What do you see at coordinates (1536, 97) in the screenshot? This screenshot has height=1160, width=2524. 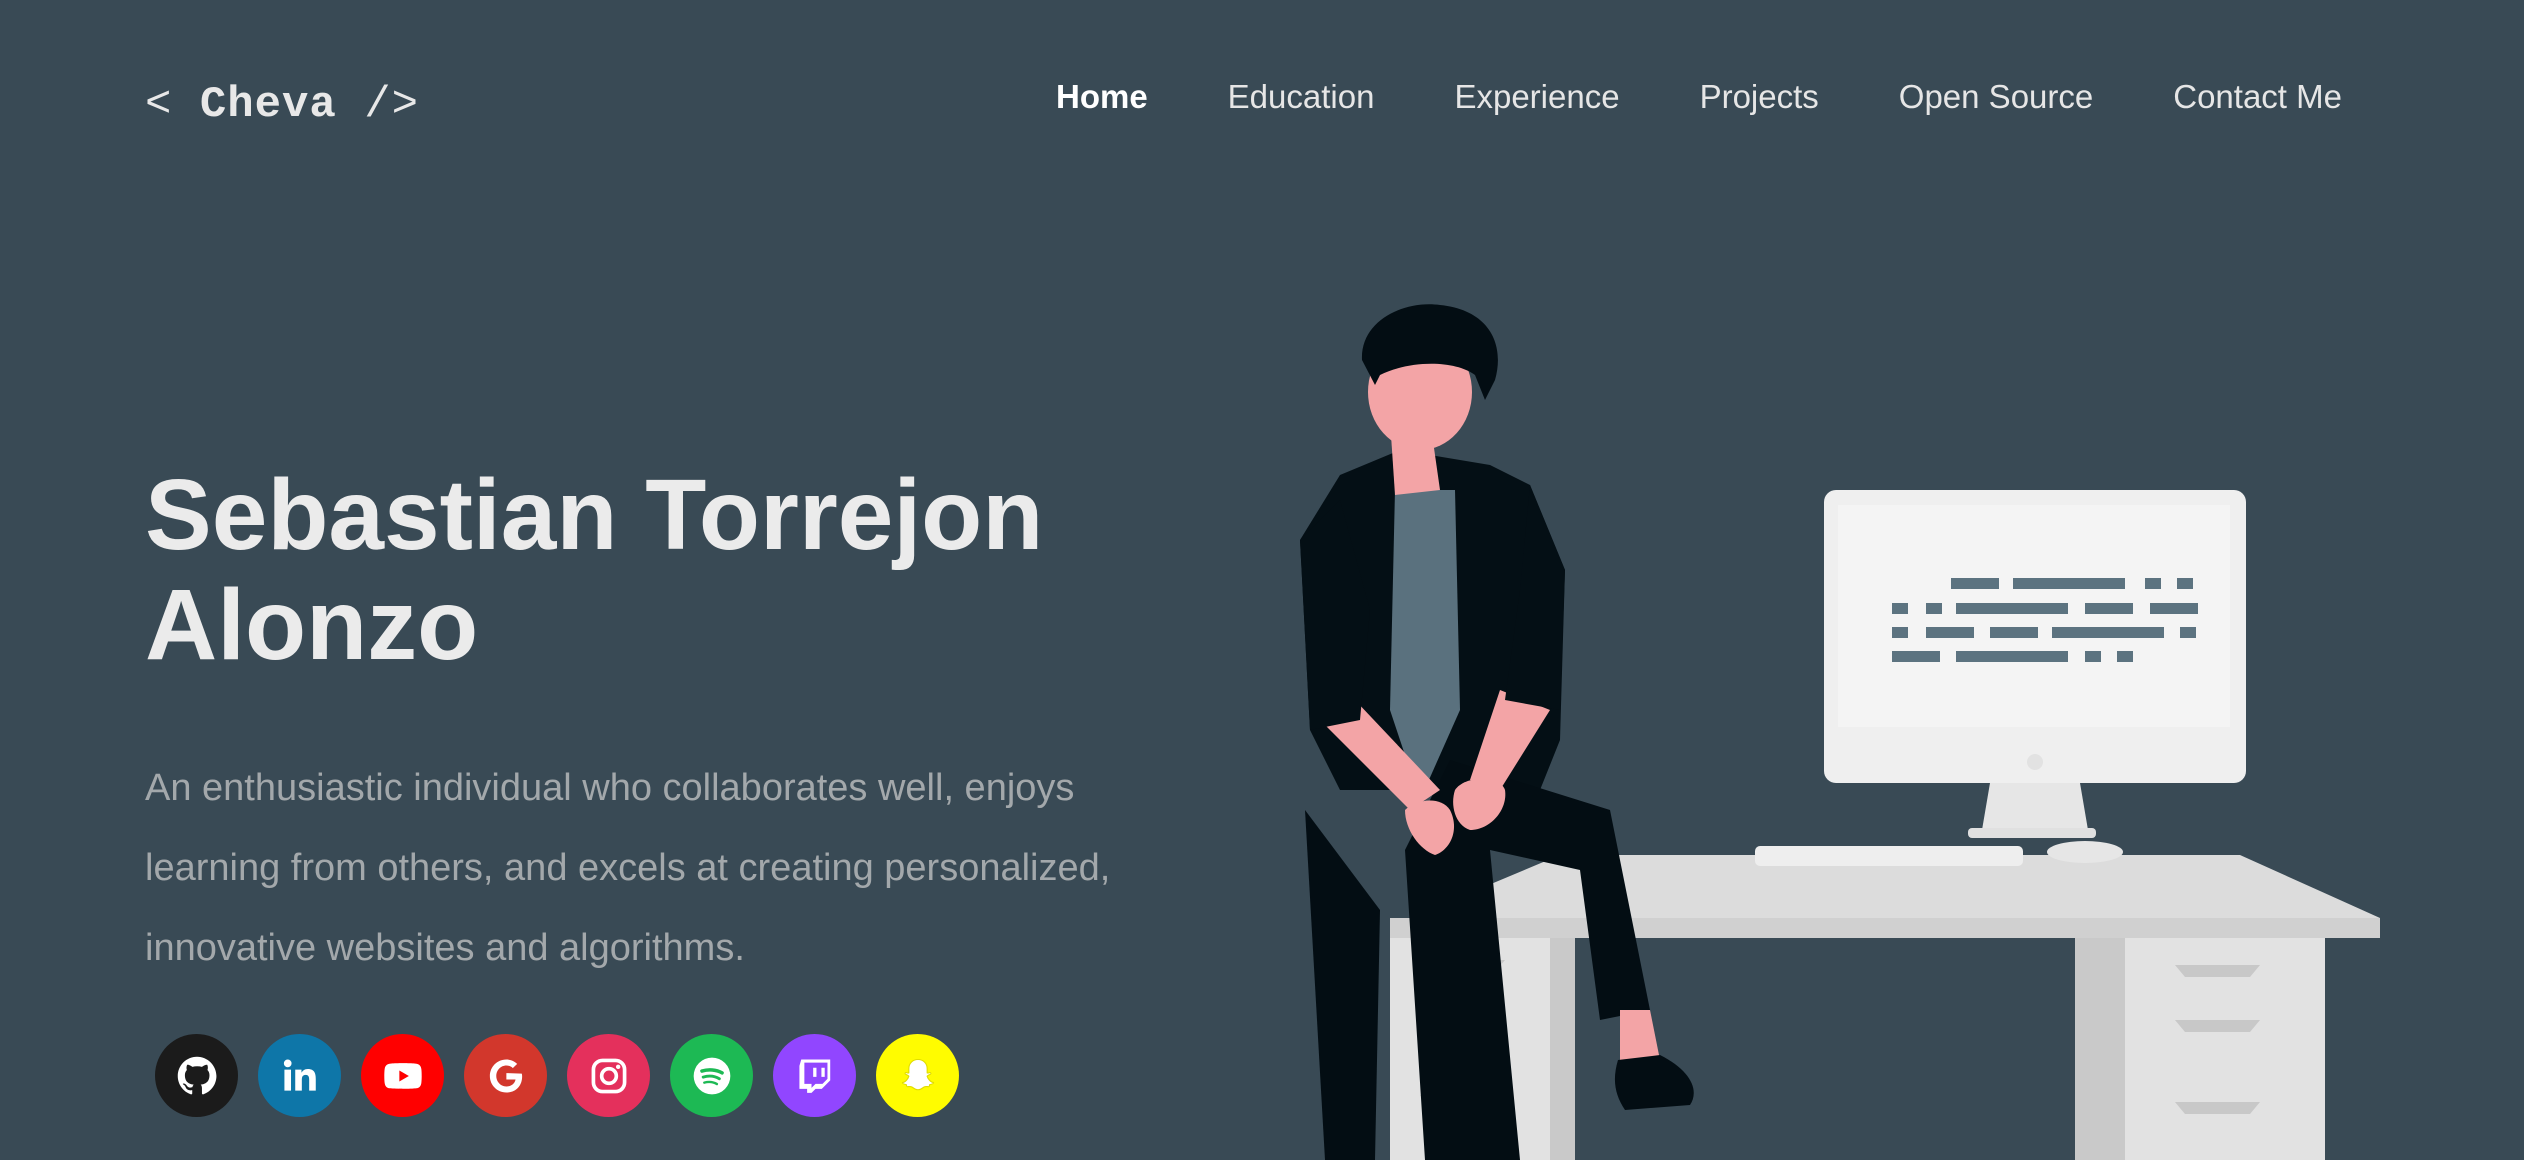 I see `nav-item-experience: Experience` at bounding box center [1536, 97].